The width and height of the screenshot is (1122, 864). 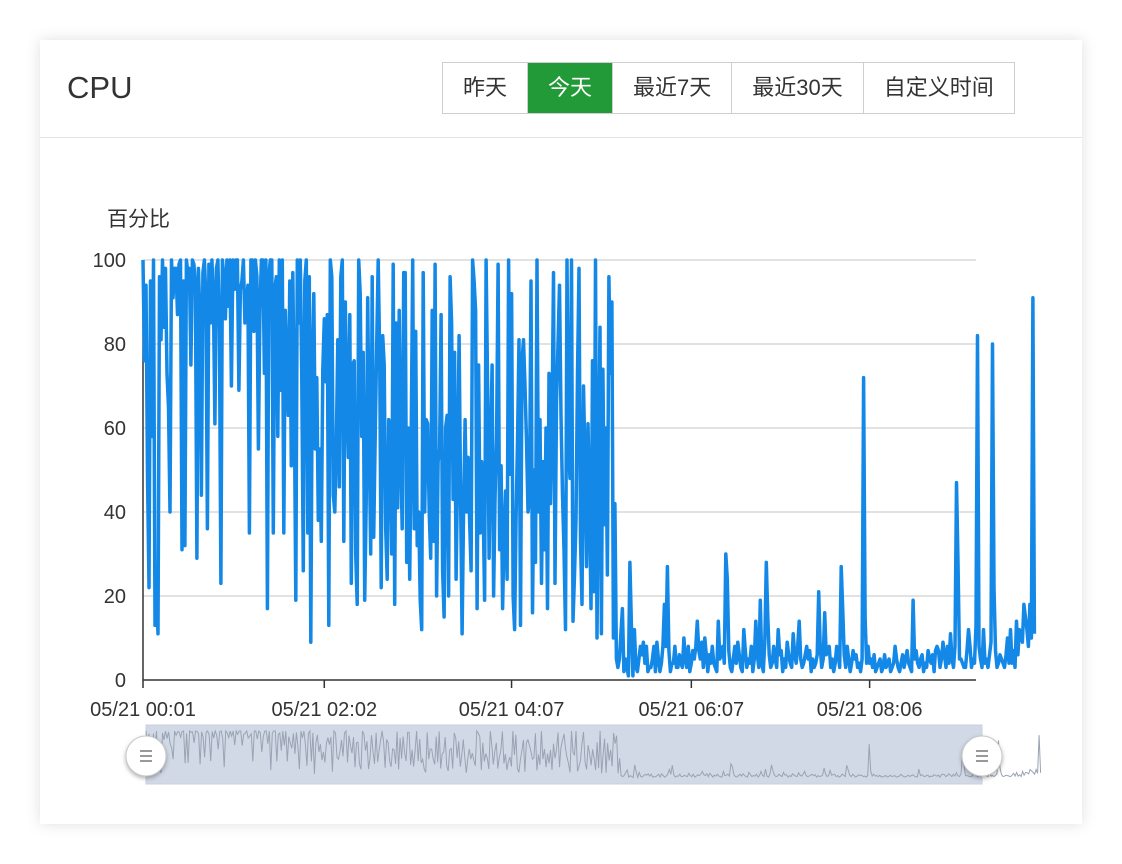 What do you see at coordinates (146, 756) in the screenshot?
I see `zoom-handle-left` at bounding box center [146, 756].